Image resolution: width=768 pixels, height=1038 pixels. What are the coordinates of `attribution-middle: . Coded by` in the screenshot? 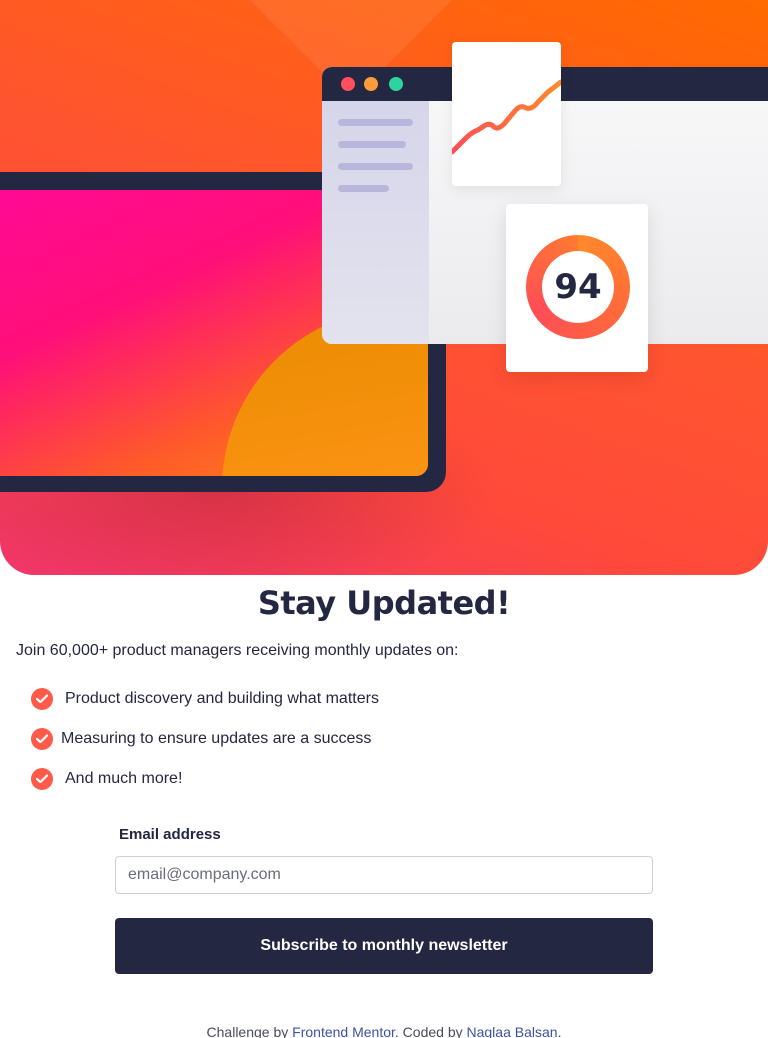 It's located at (430, 1031).